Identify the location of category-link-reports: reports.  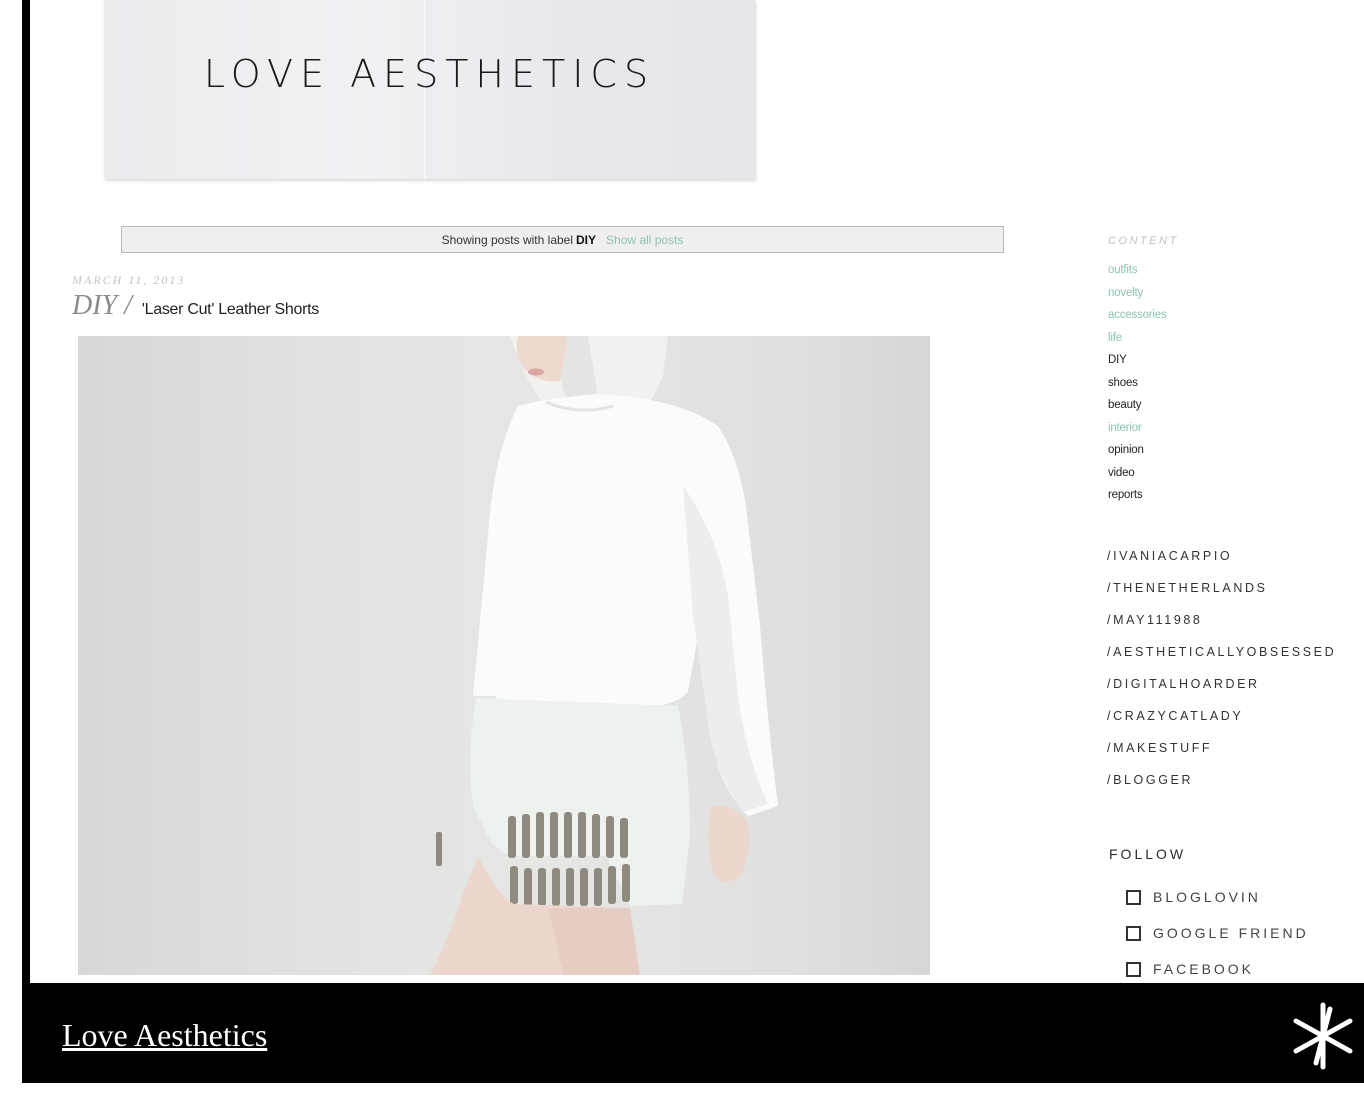
(1137, 498).